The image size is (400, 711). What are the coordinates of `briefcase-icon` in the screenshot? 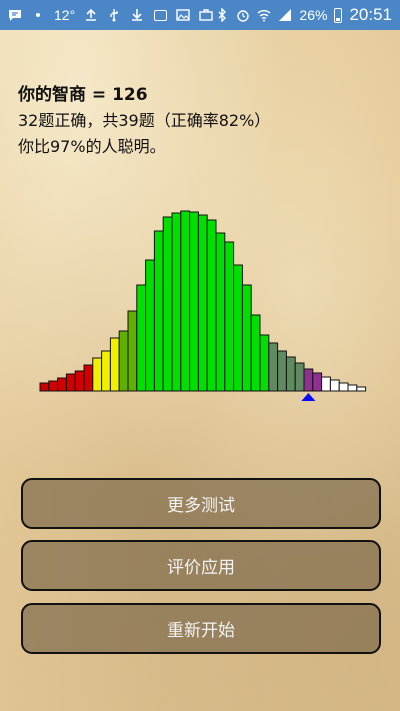 It's located at (206, 15).